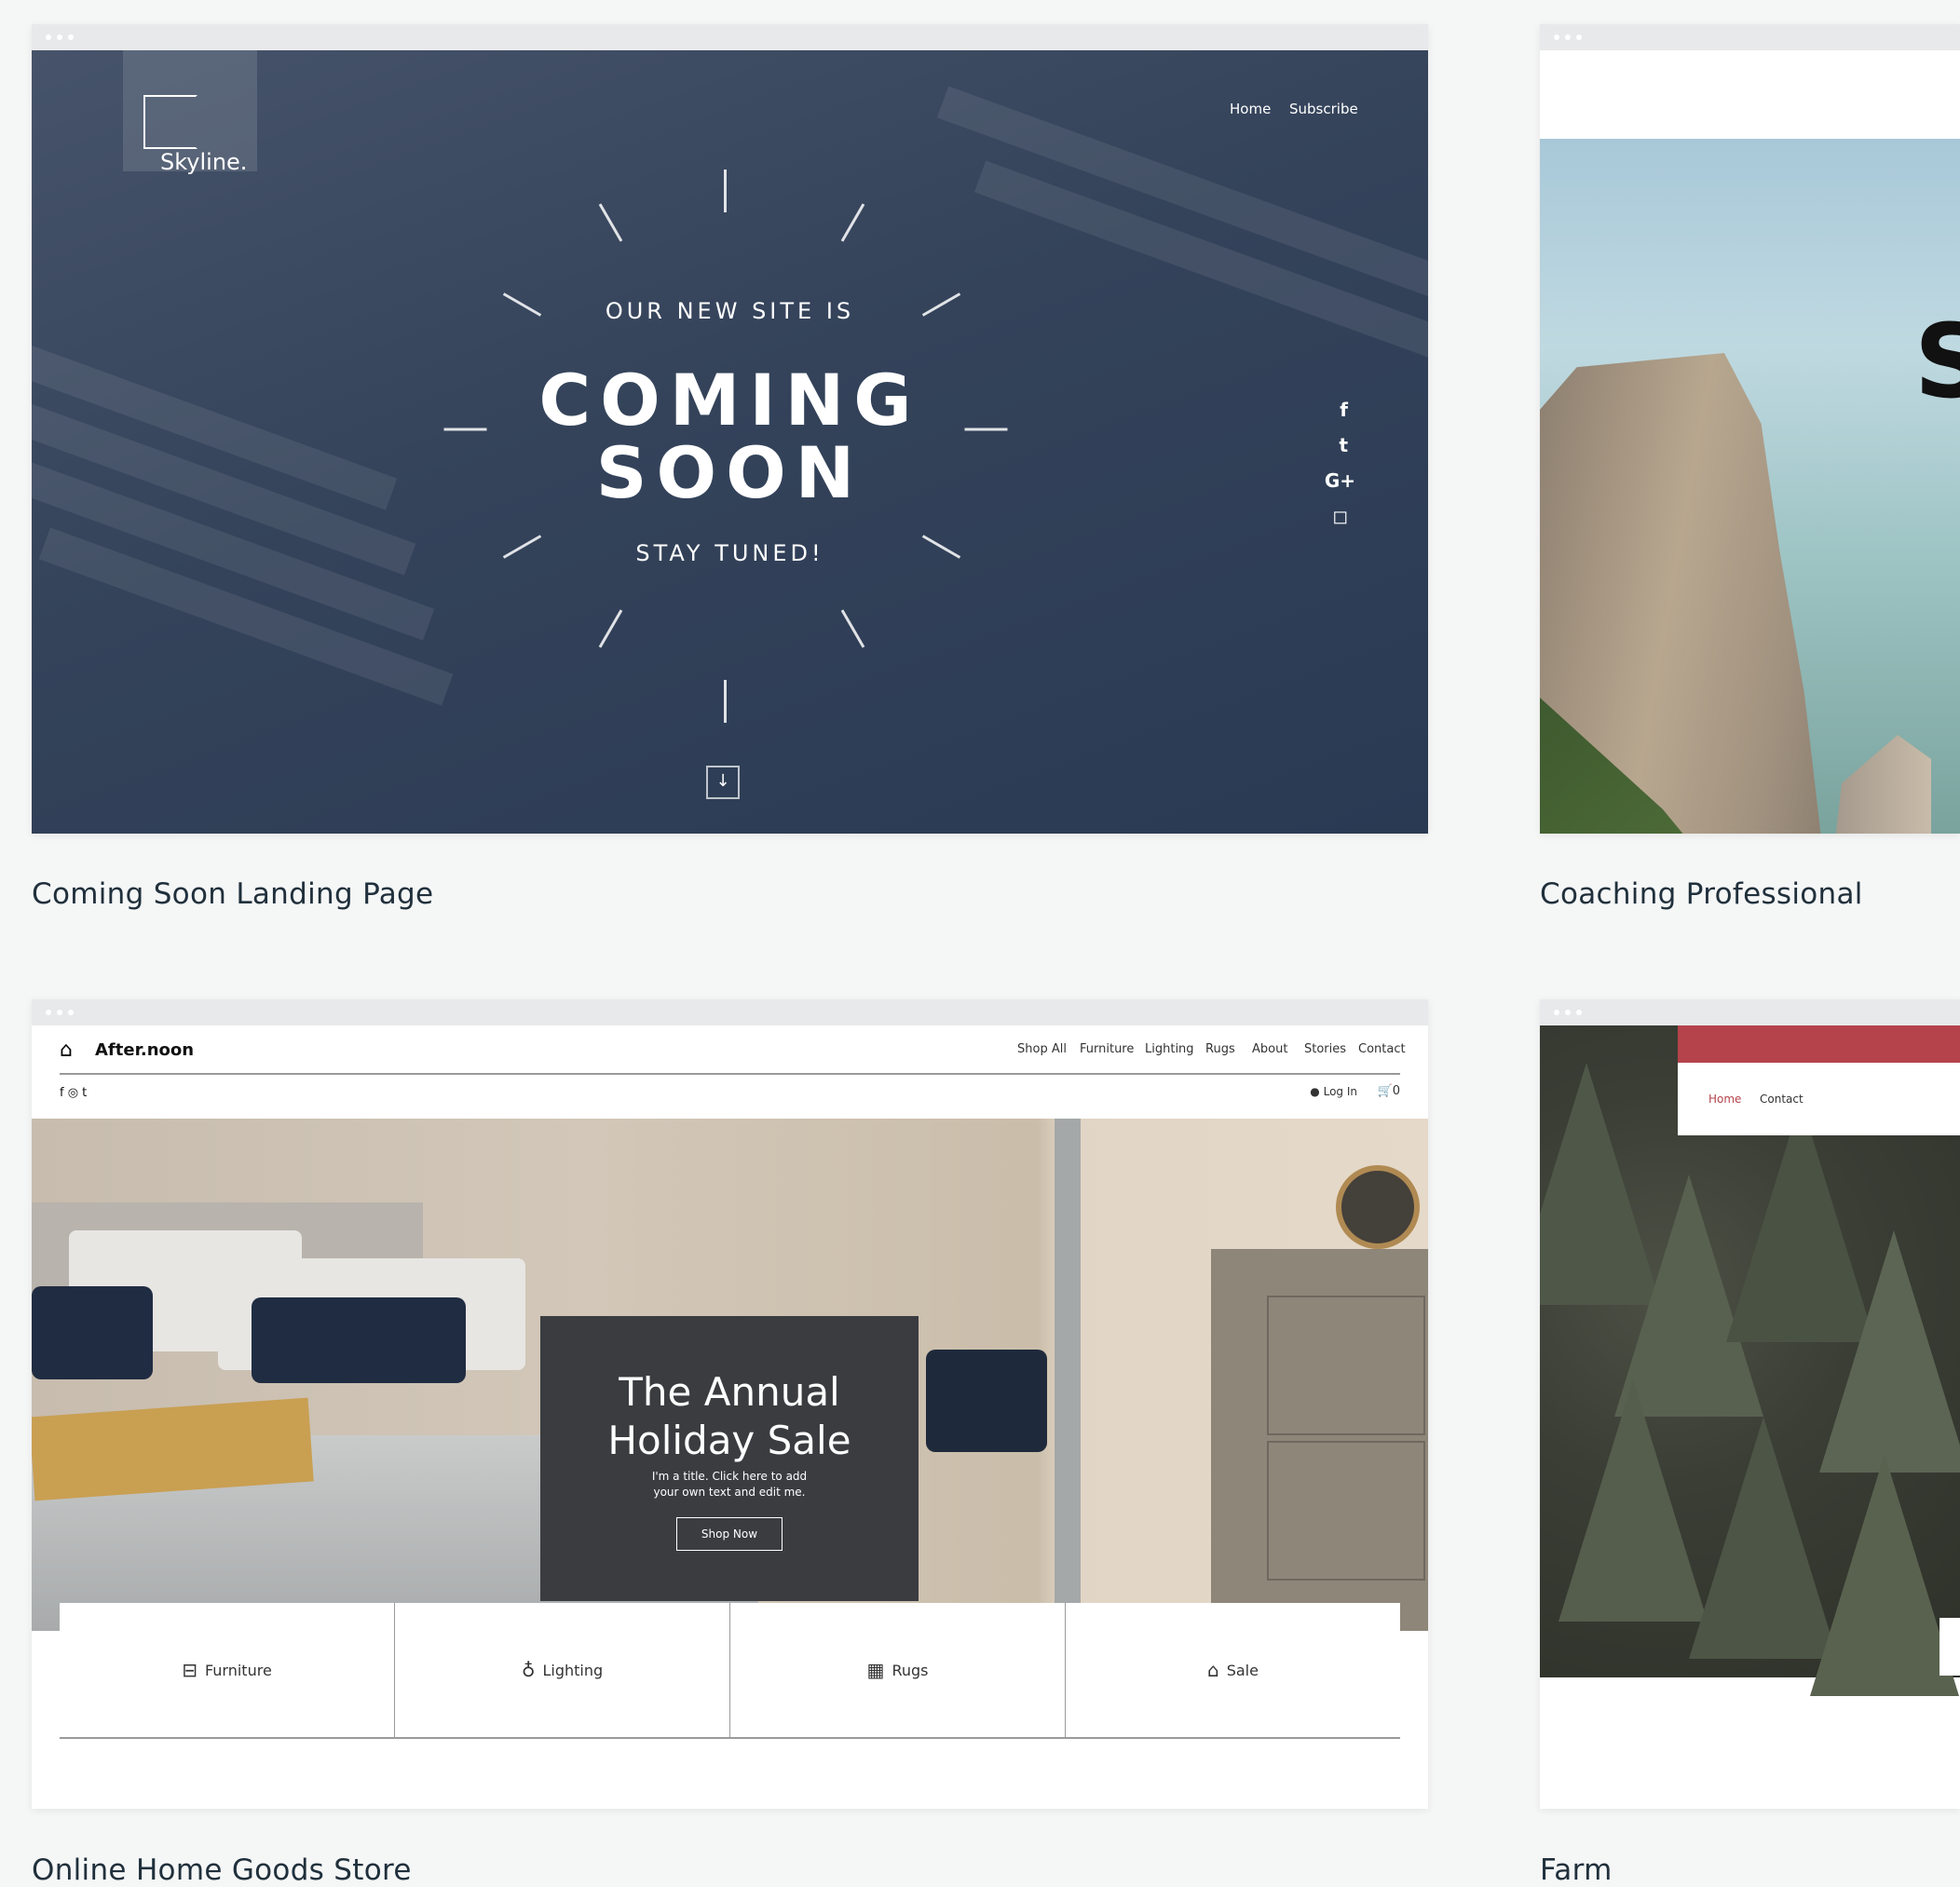 This screenshot has height=1887, width=1960. Describe the element at coordinates (1340, 480) in the screenshot. I see `google-plus-icon: G+` at that location.